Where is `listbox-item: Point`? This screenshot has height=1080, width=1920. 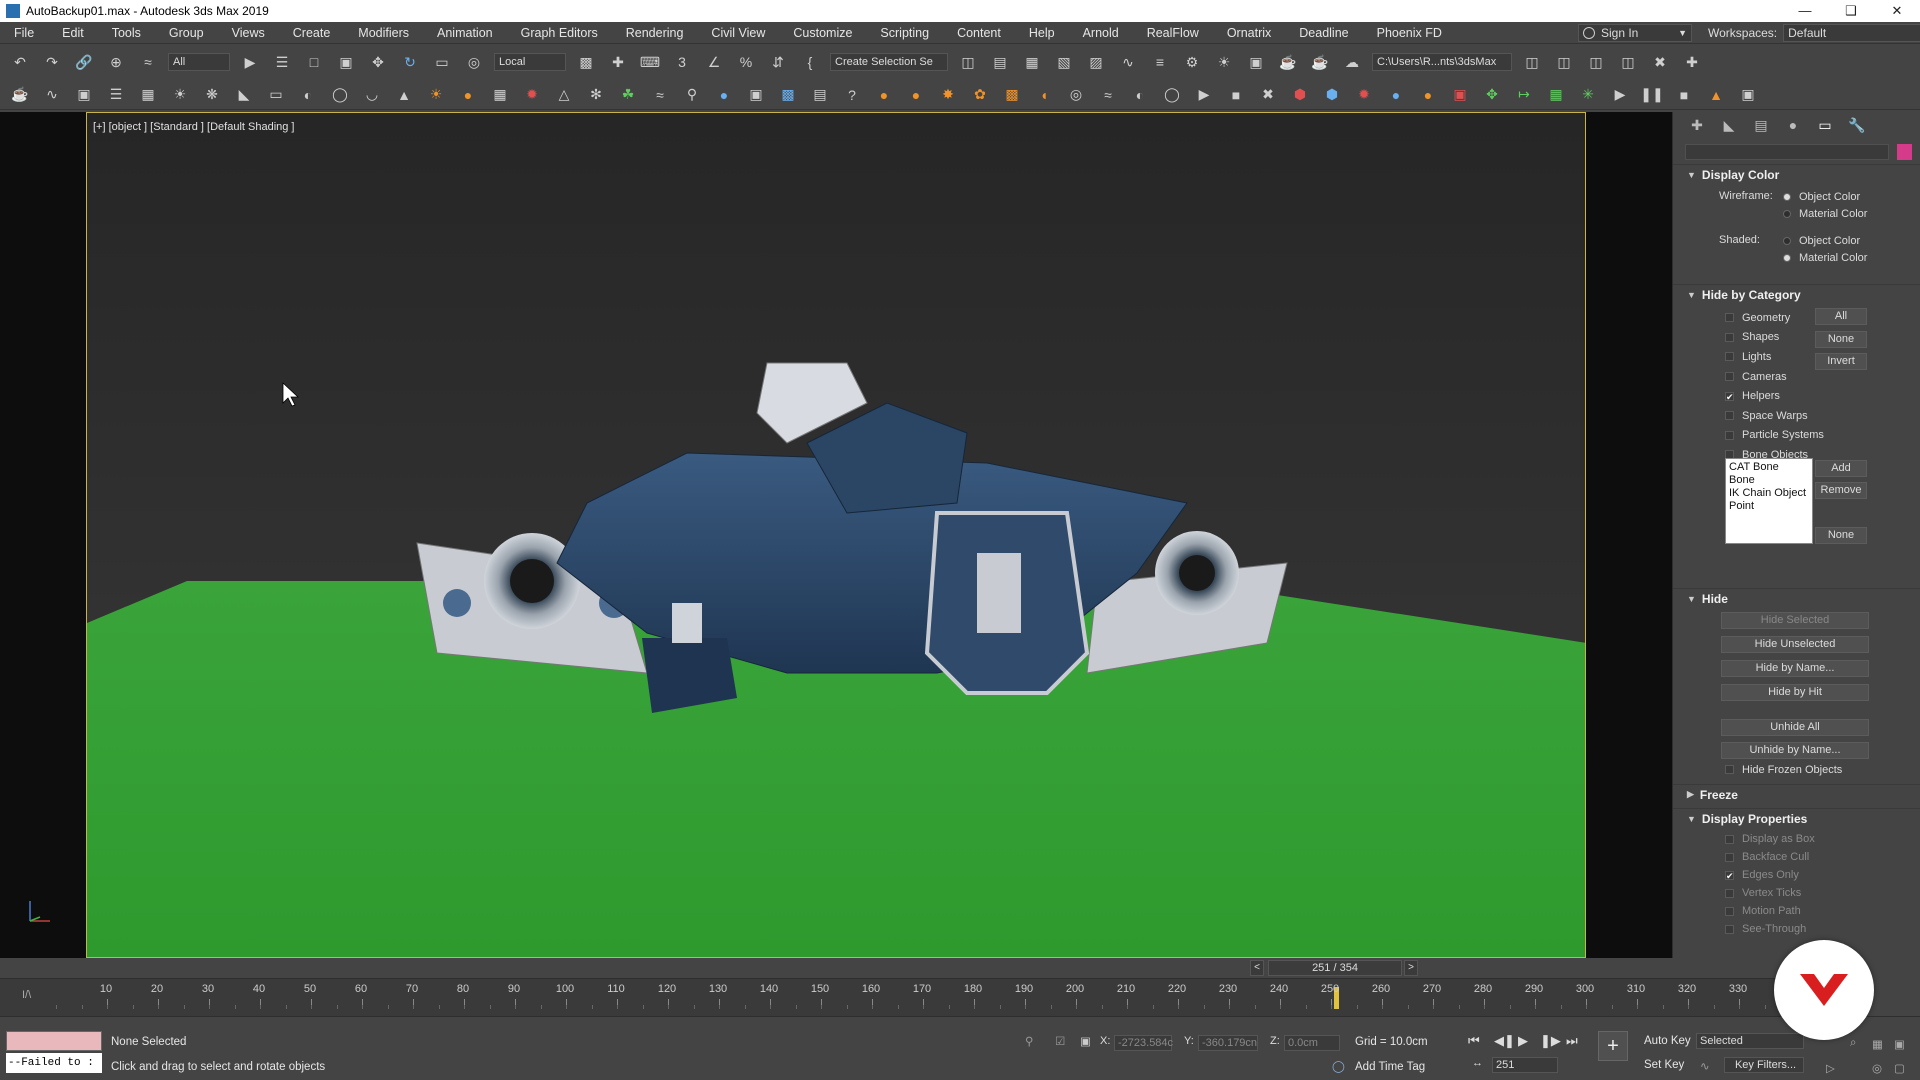
listbox-item: Point is located at coordinates (1769, 506).